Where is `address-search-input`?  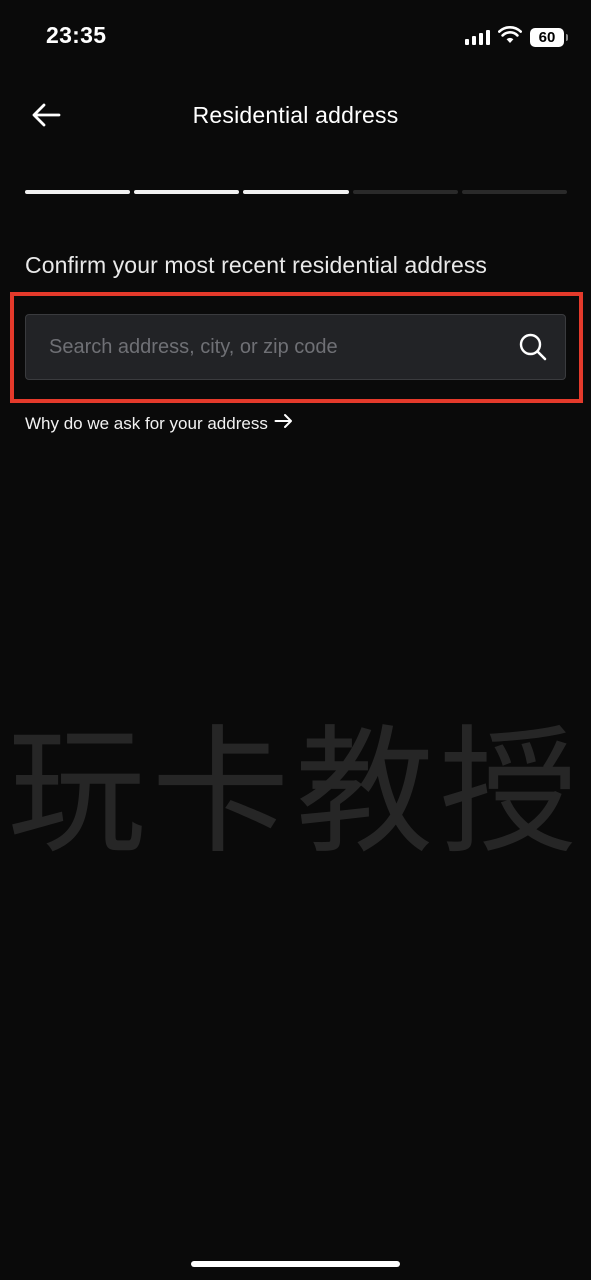
address-search-input is located at coordinates (271, 347).